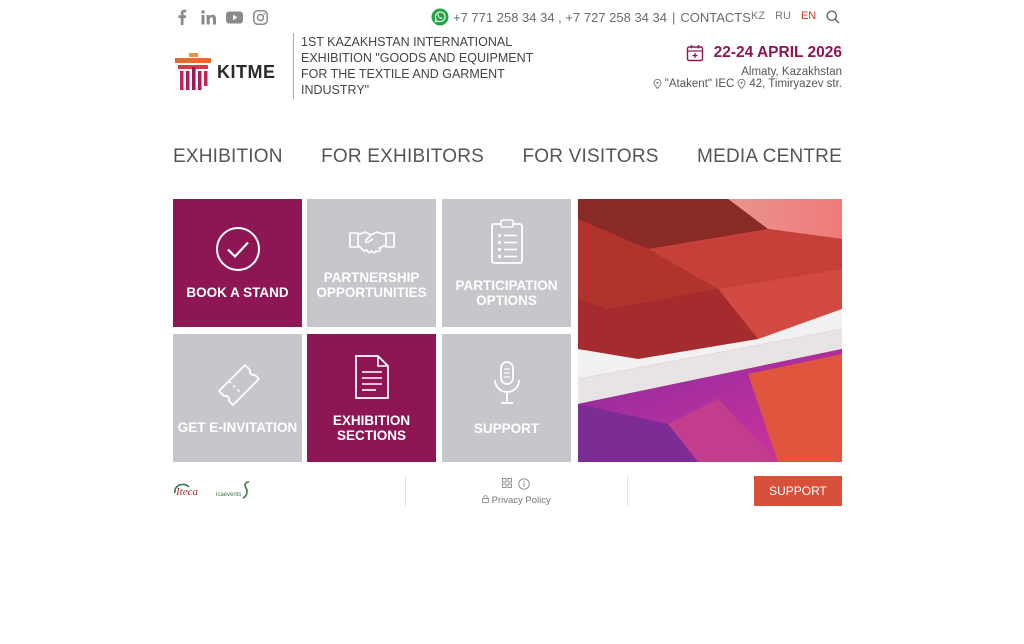 The image size is (1024, 644). What do you see at coordinates (506, 292) in the screenshot?
I see `tile-label: PARTICIPATION OPTIONS` at bounding box center [506, 292].